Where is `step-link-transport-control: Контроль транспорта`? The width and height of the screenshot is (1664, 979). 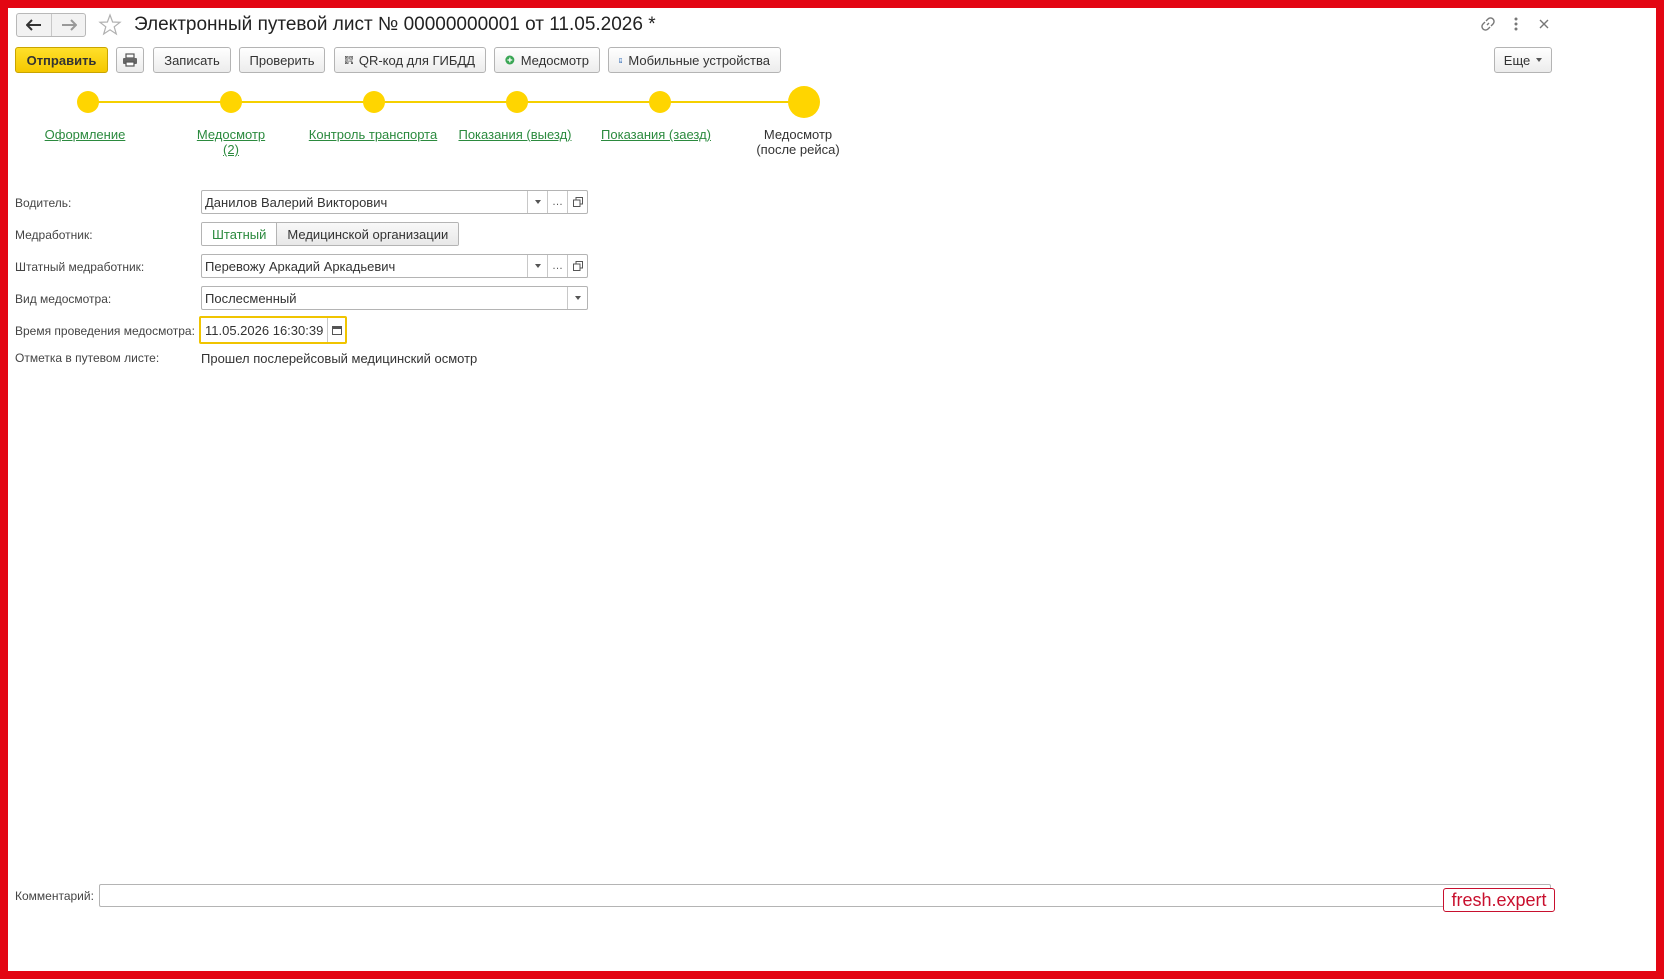 step-link-transport-control: Контроль транспорта is located at coordinates (373, 134).